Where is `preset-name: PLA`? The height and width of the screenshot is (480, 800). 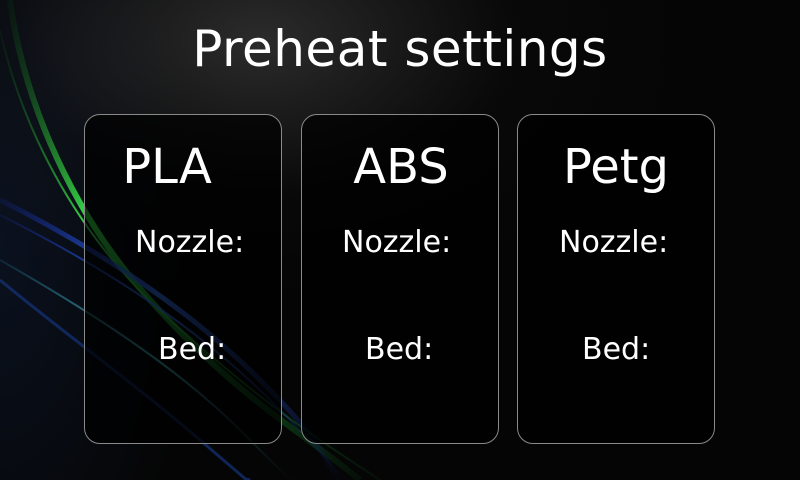 preset-name: PLA is located at coordinates (167, 167).